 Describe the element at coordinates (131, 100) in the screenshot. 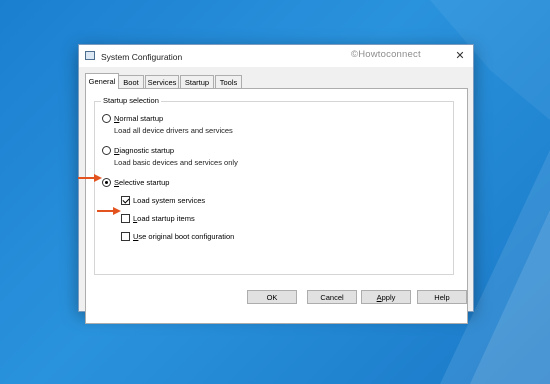

I see `group-label: Startup selection` at that location.